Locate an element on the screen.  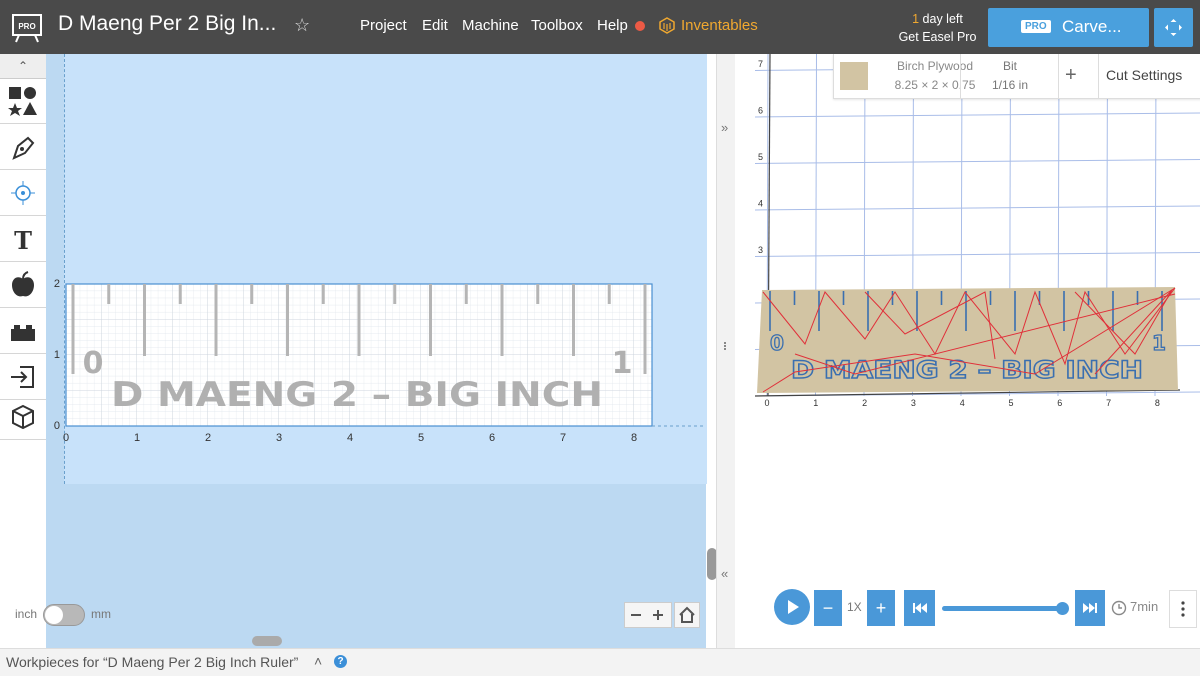
preview-x-tick: 8 is located at coordinates (1157, 403).